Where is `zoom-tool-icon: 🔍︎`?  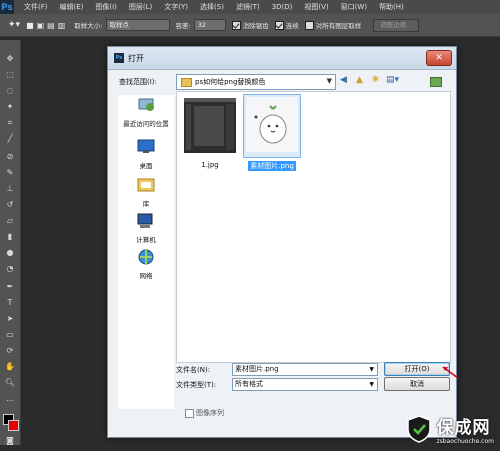
zoom-tool-icon: 🔍︎ is located at coordinates (10, 383).